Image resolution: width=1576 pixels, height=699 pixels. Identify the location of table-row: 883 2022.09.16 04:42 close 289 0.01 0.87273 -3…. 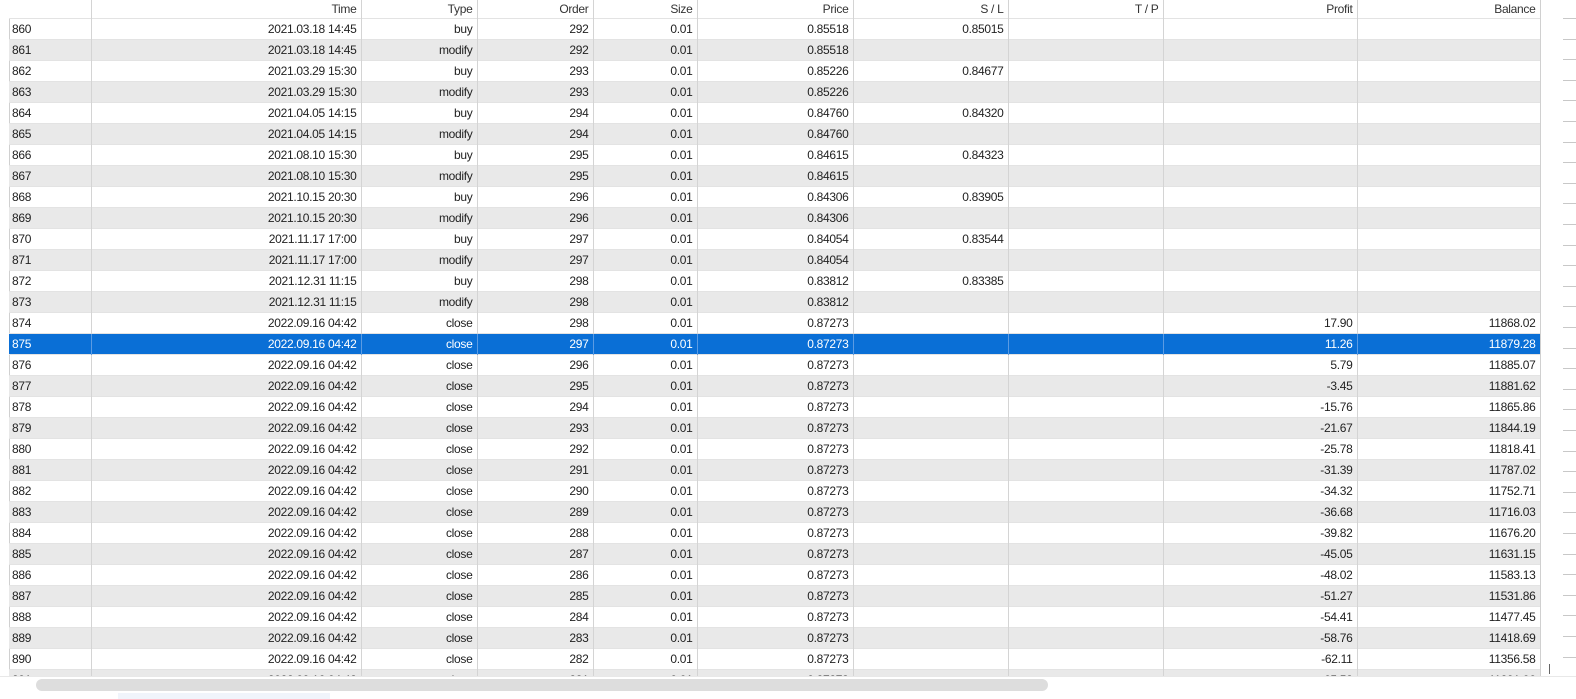
(774, 512).